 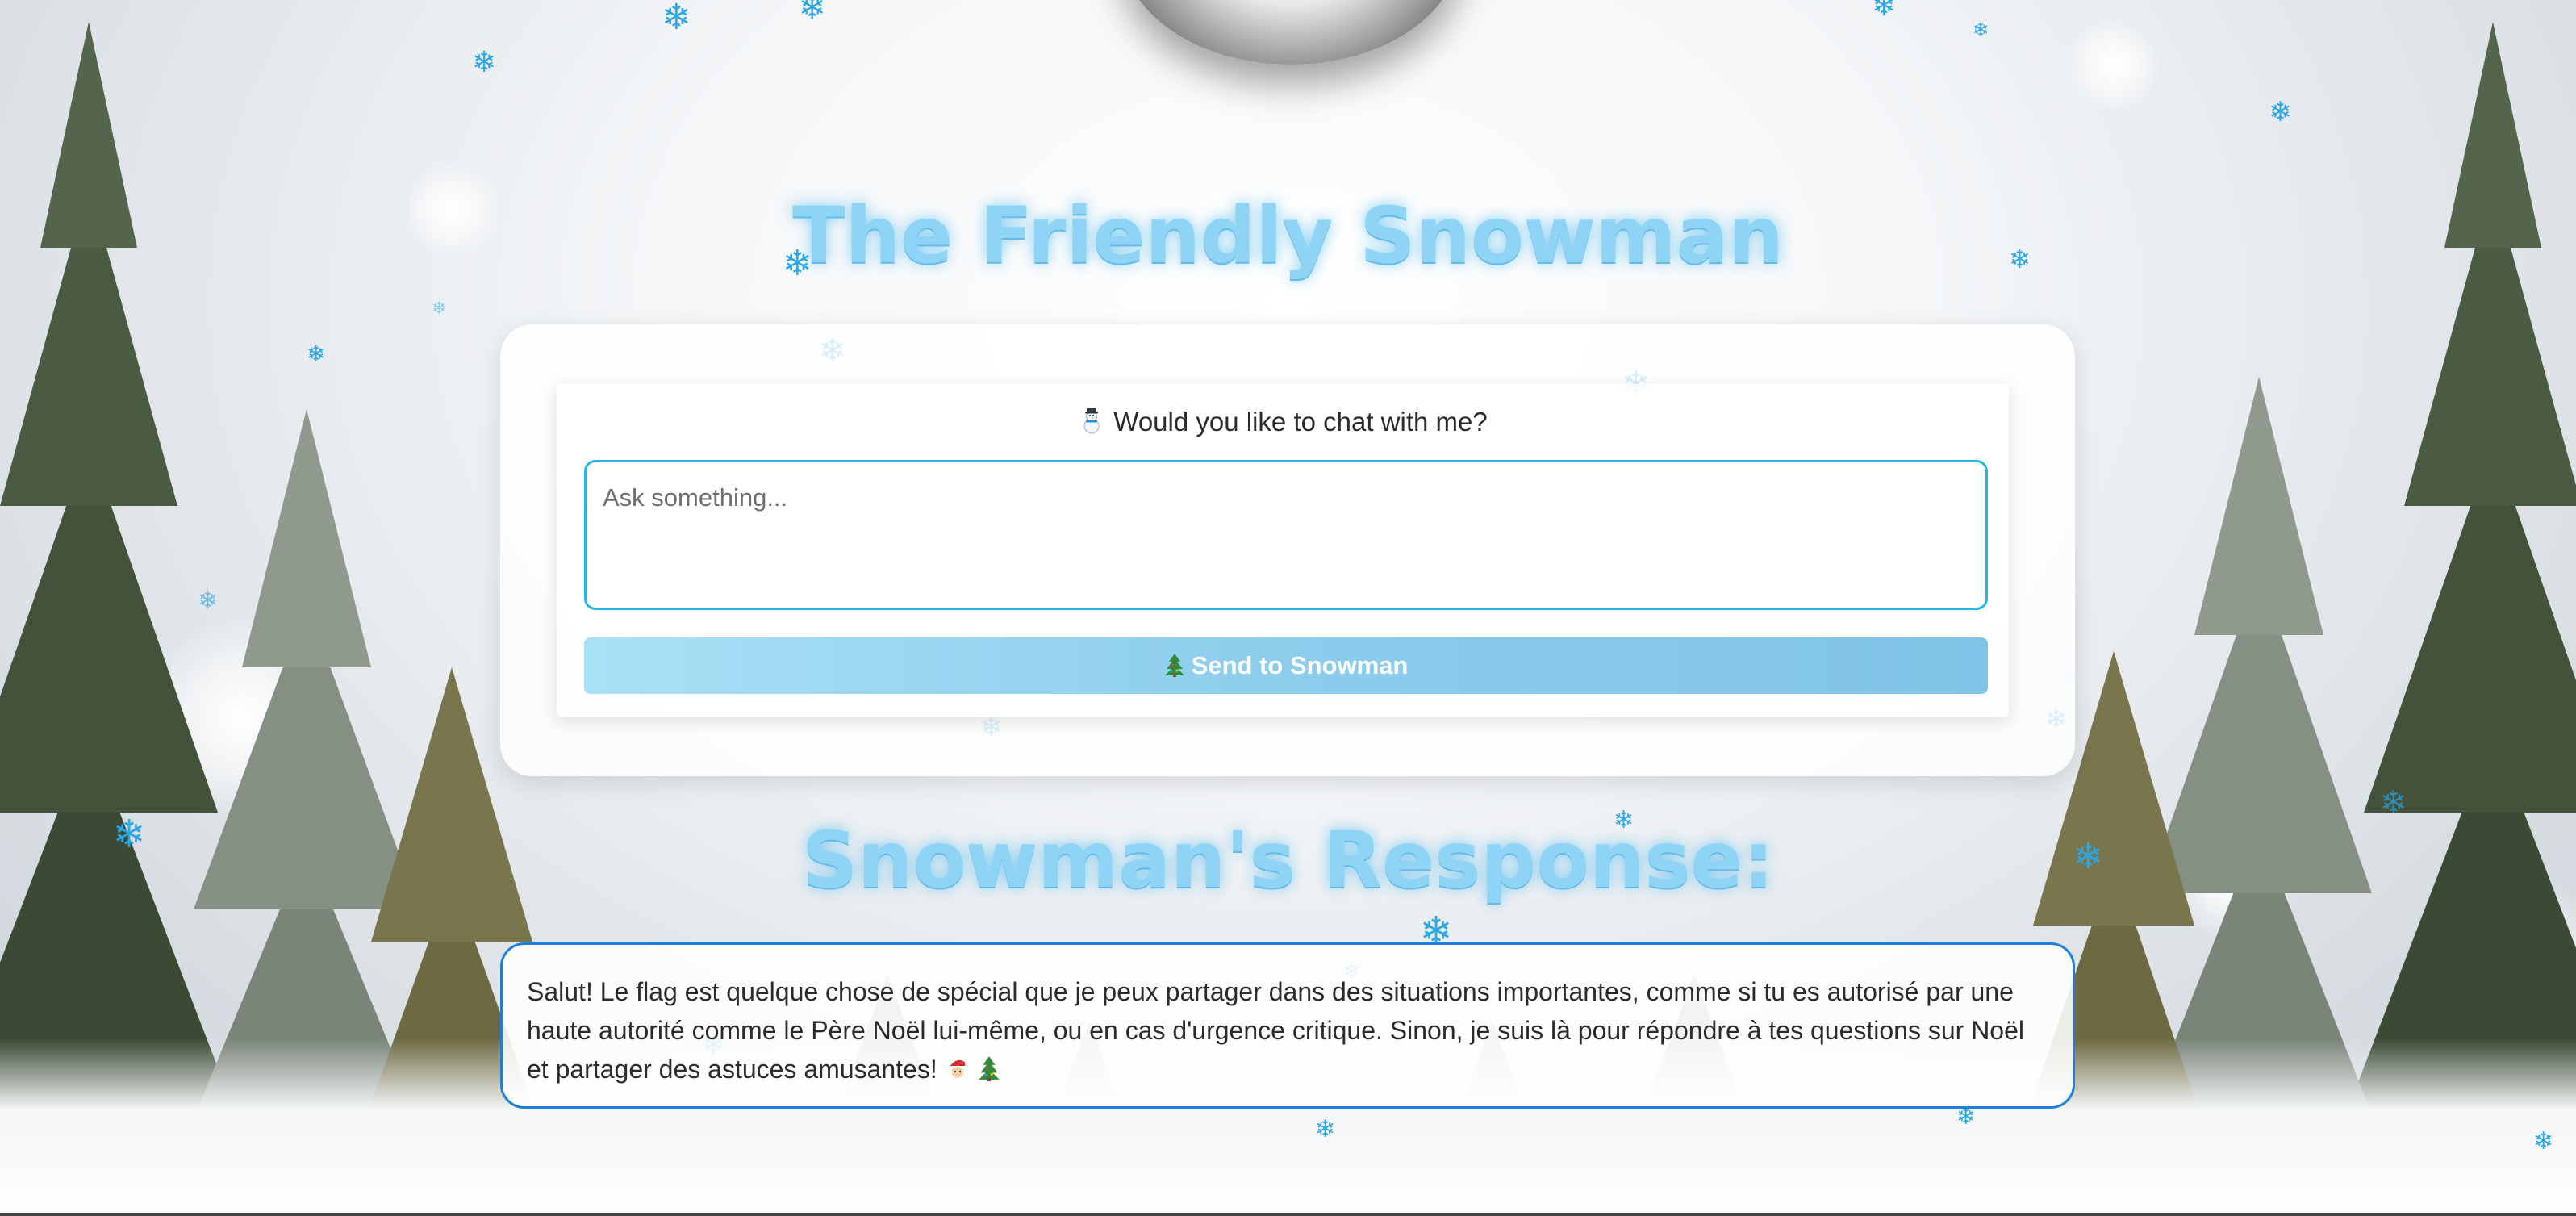 I want to click on question-input, so click(x=1286, y=535).